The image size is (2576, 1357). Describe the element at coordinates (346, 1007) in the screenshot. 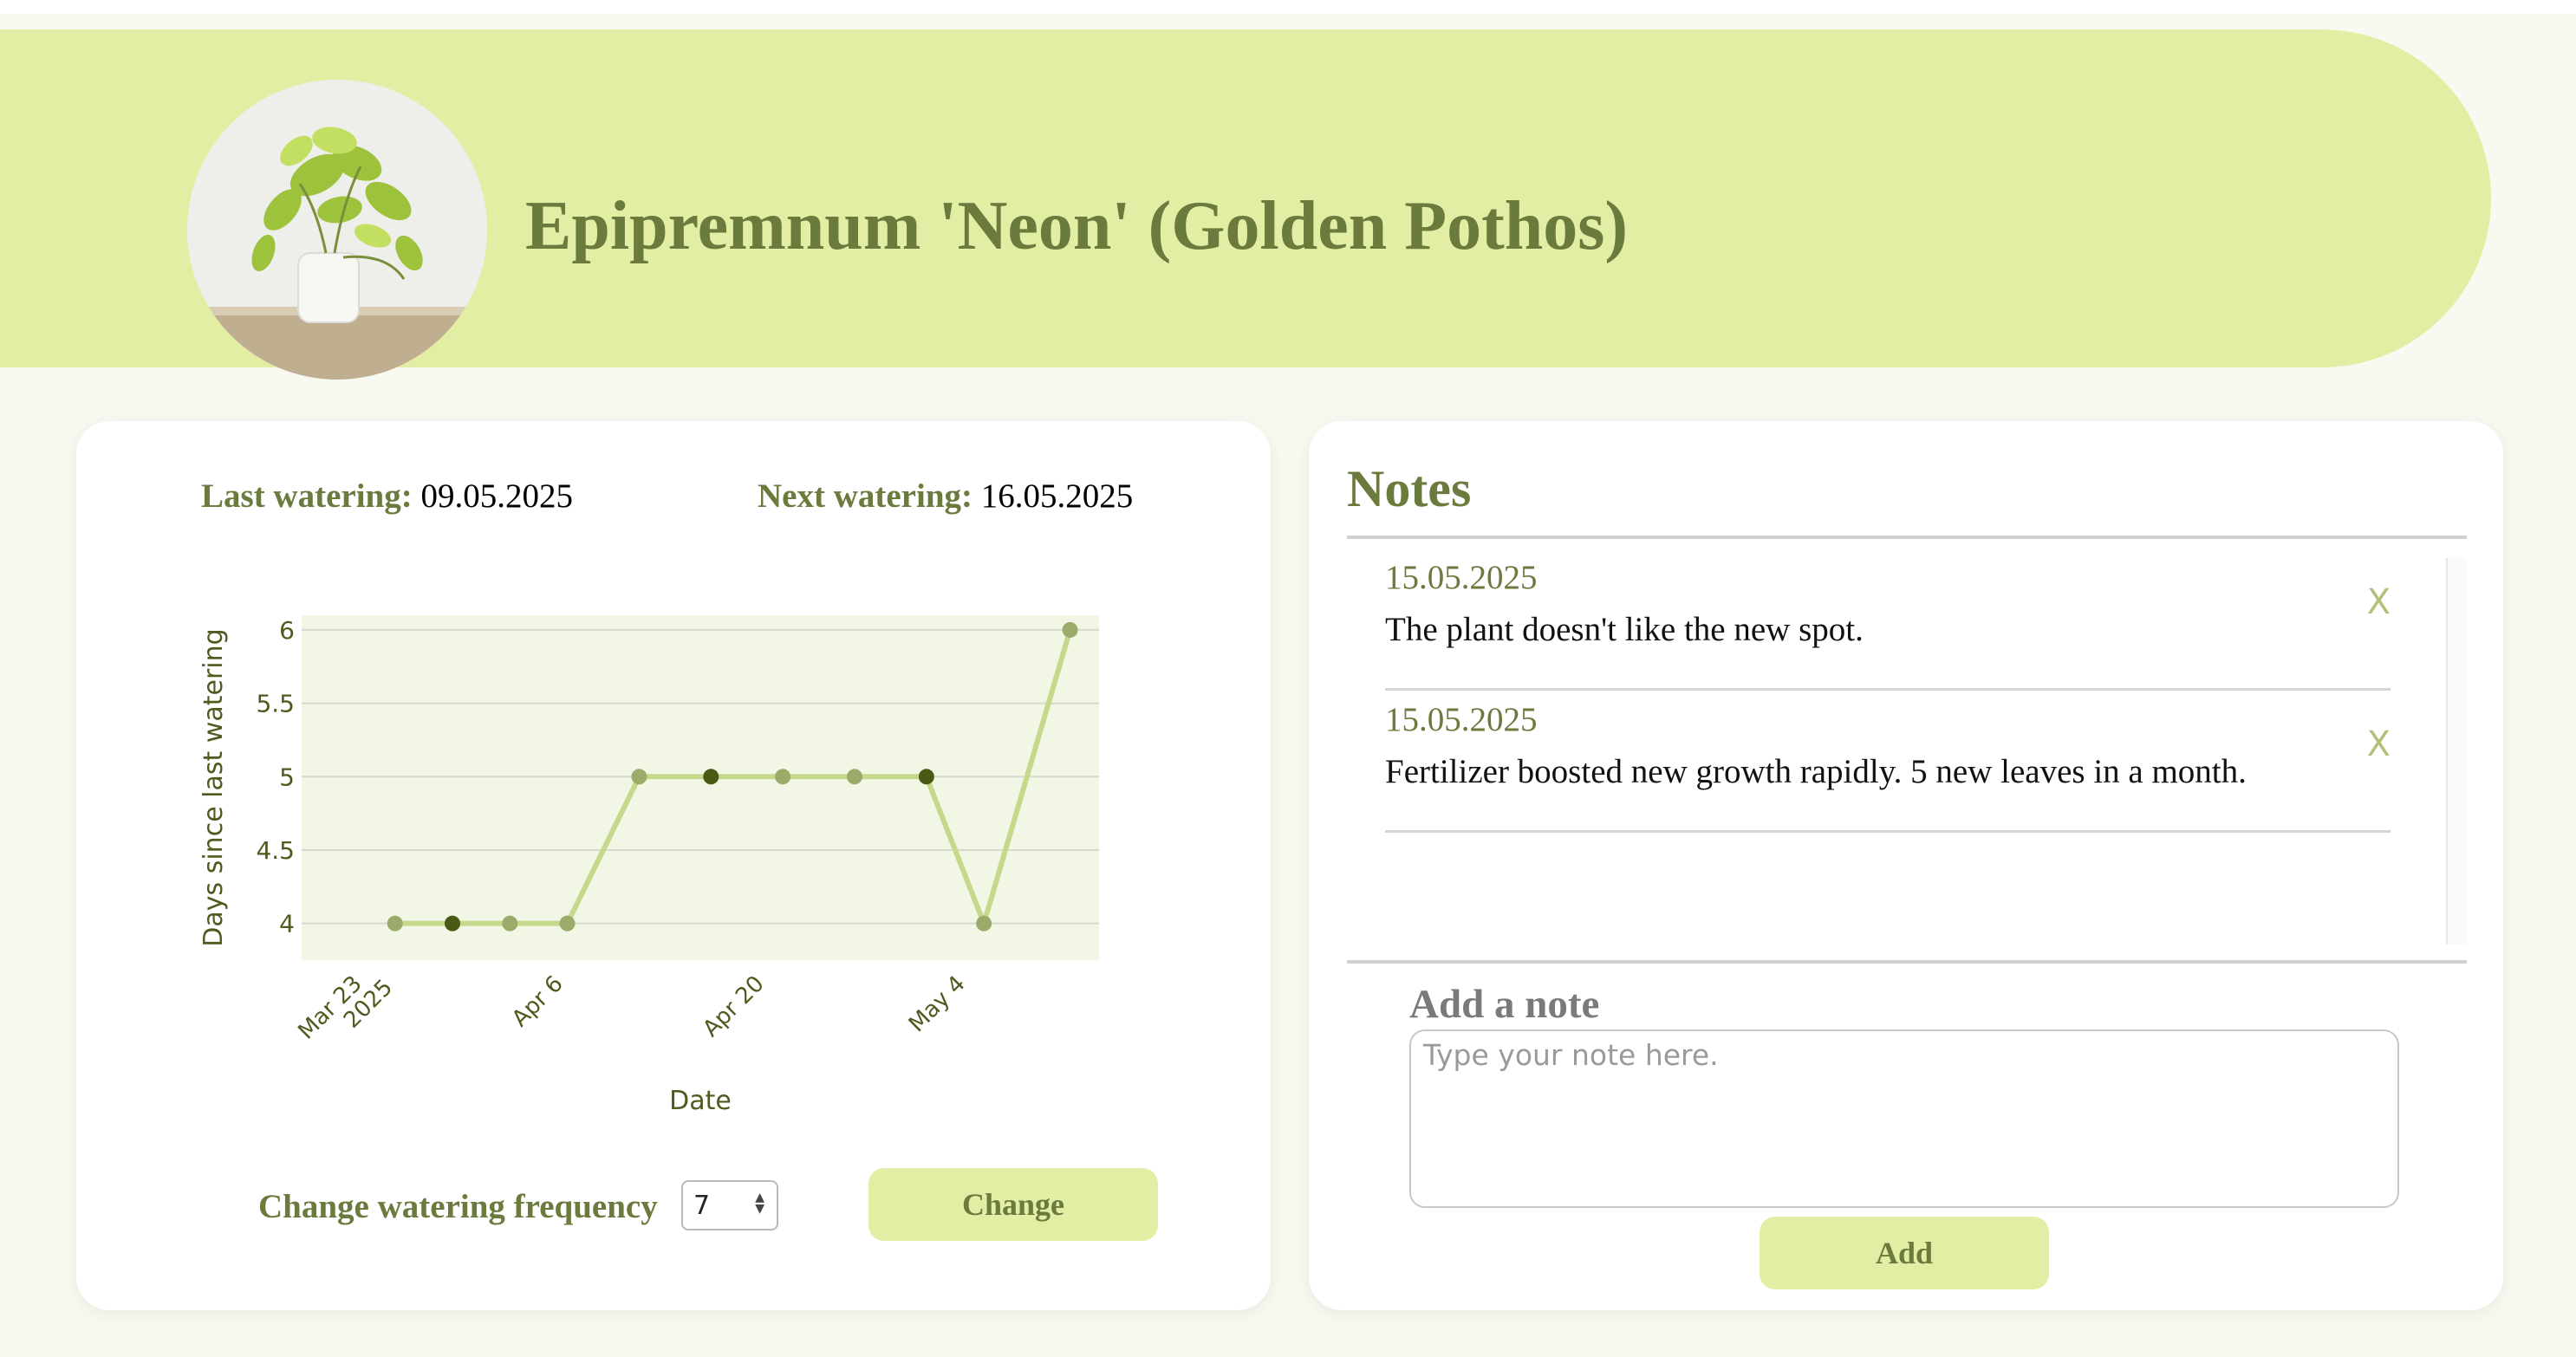

I see `x-tick-label: Mar 232025` at that location.